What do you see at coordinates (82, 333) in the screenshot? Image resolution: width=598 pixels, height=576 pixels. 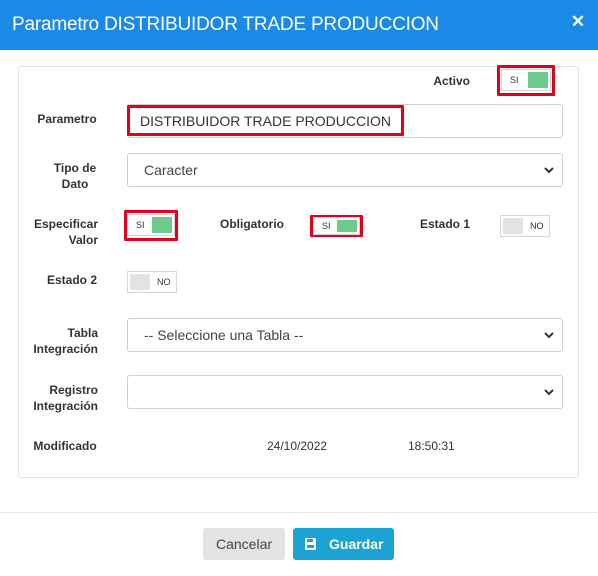 I see `tabla-integracion-label-line1: Tabla` at bounding box center [82, 333].